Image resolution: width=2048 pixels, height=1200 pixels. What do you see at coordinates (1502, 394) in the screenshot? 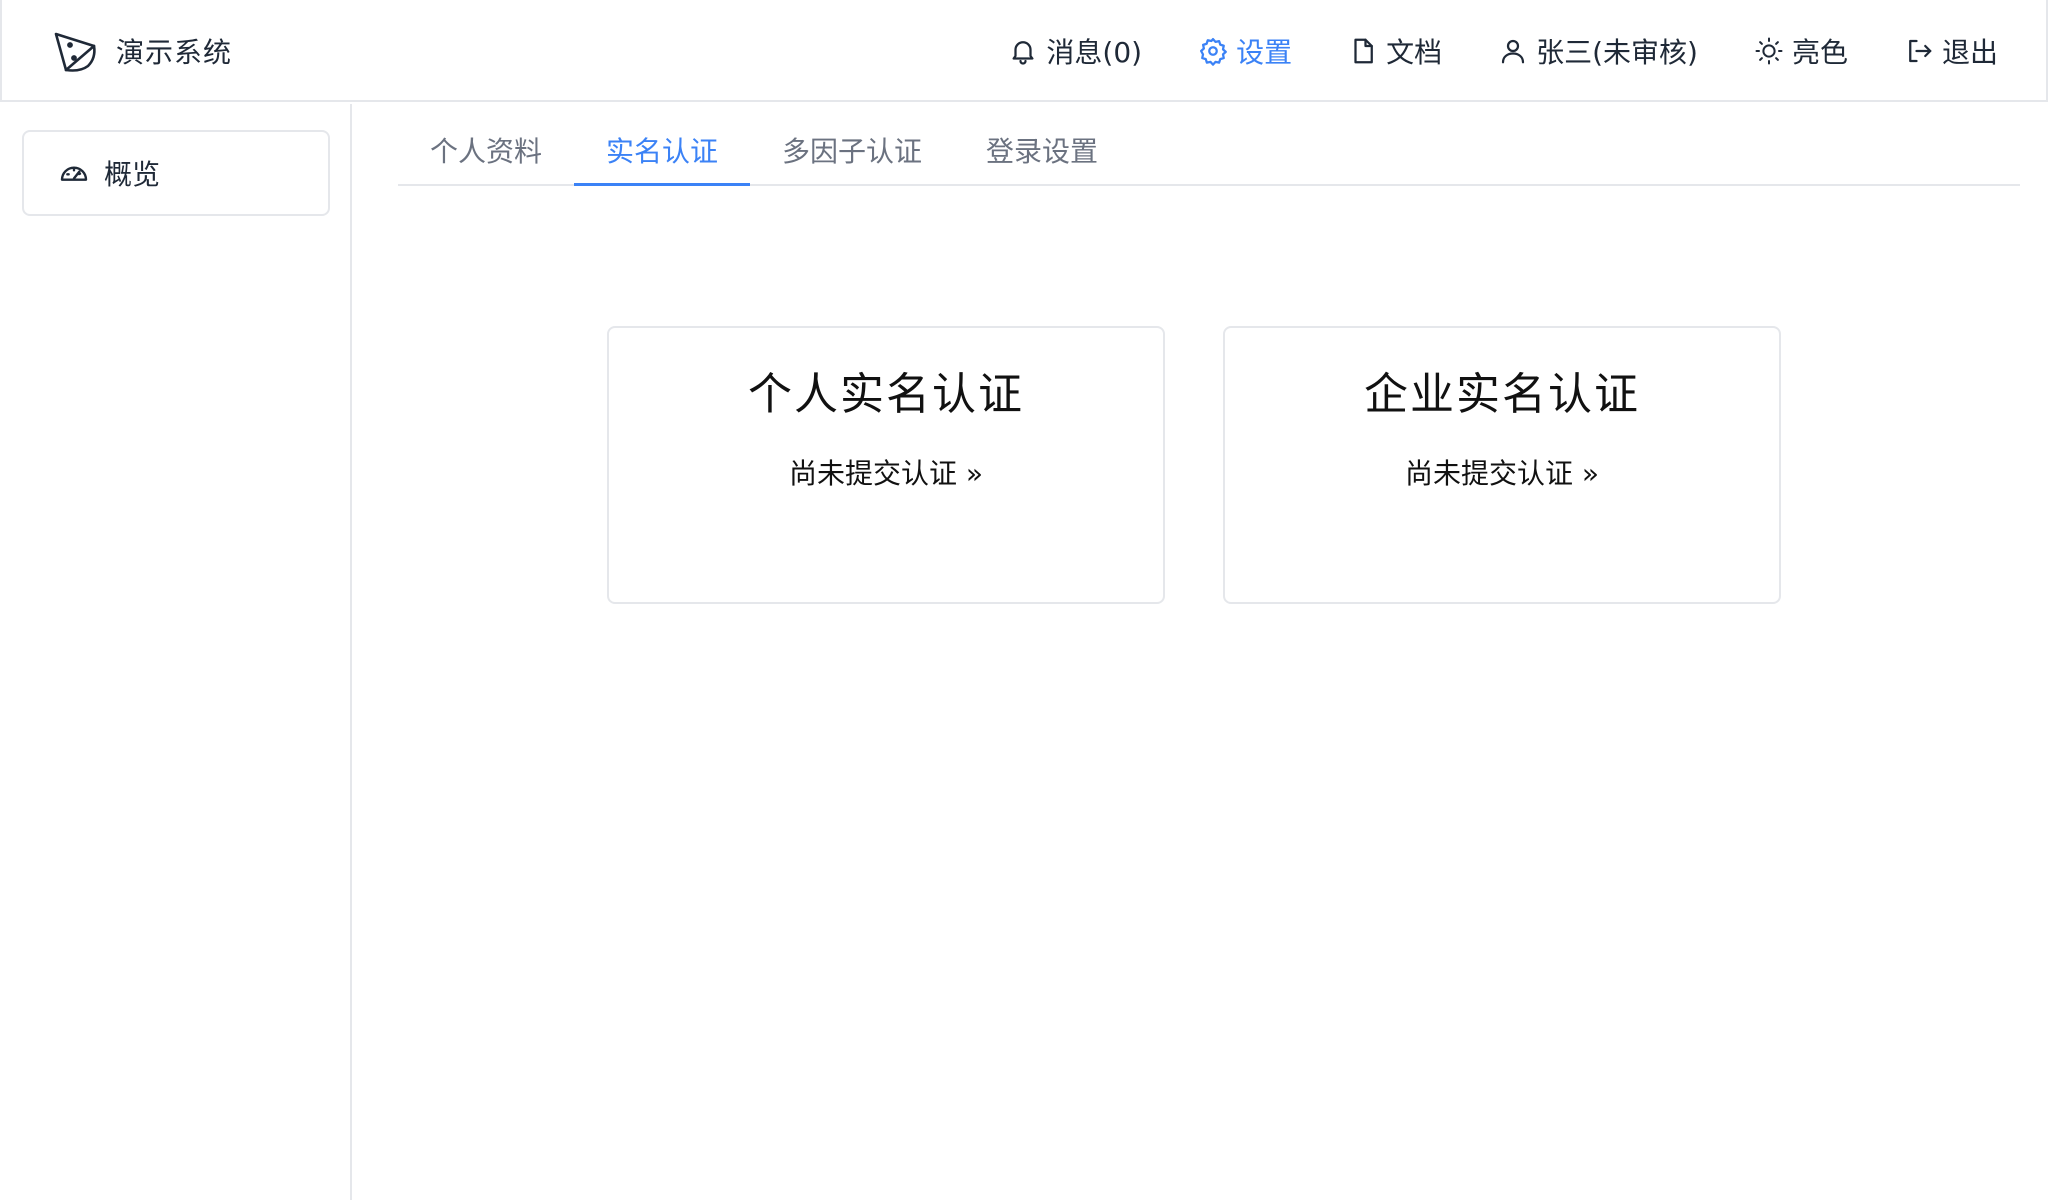
I see `card-title: 企业实名认证` at bounding box center [1502, 394].